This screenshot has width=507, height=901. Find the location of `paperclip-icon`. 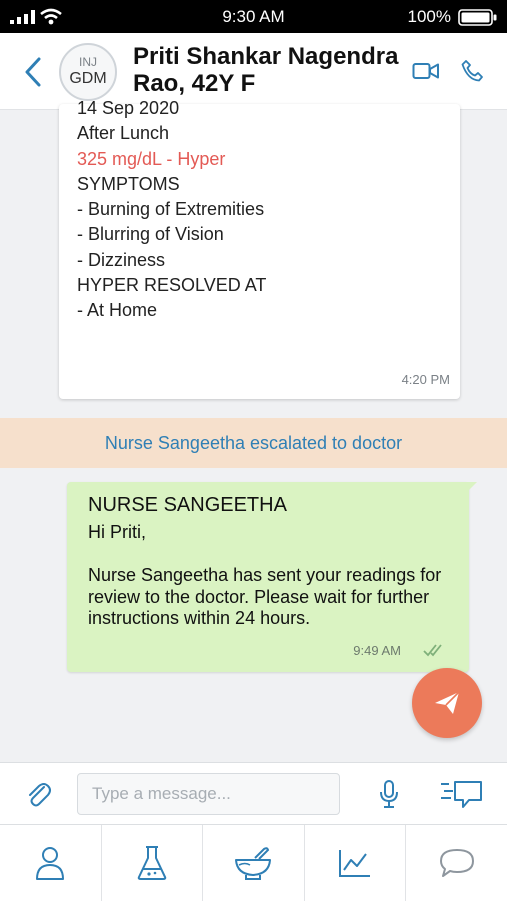

paperclip-icon is located at coordinates (38, 794).